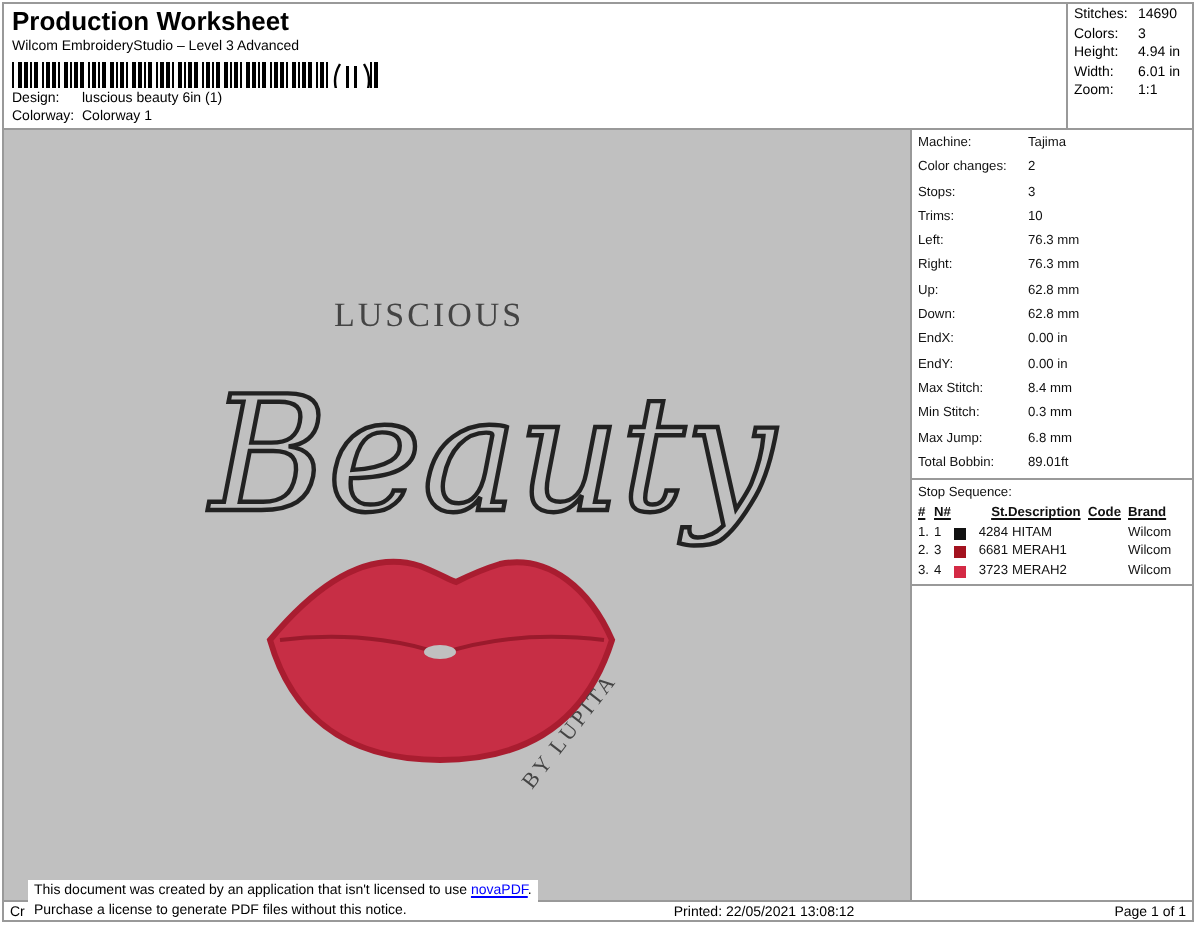 Image resolution: width=1200 pixels, height=928 pixels. Describe the element at coordinates (493, 455) in the screenshot. I see `design-script-text: Beauty` at that location.